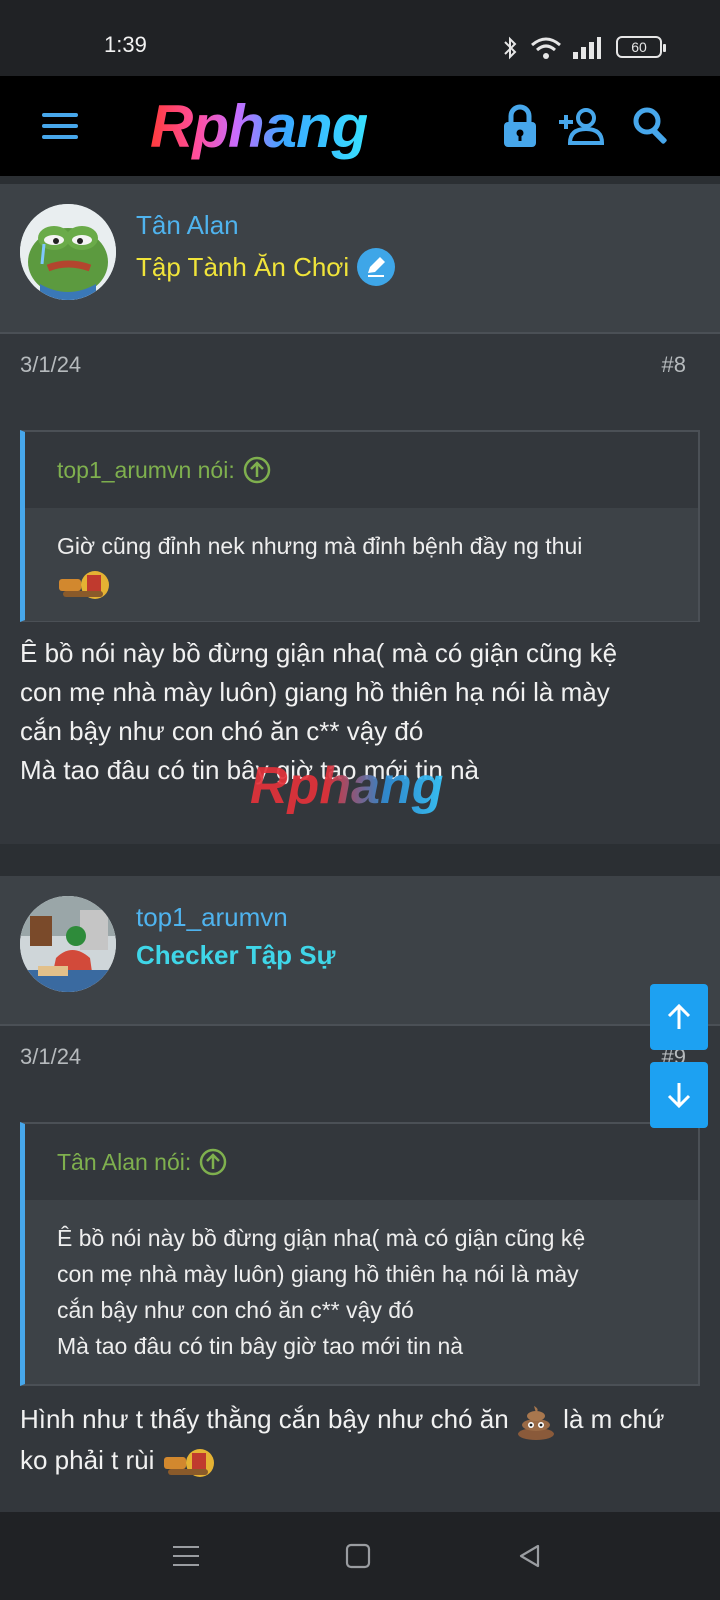  What do you see at coordinates (124, 1161) in the screenshot?
I see `quote-author: Tân Alan nói:` at bounding box center [124, 1161].